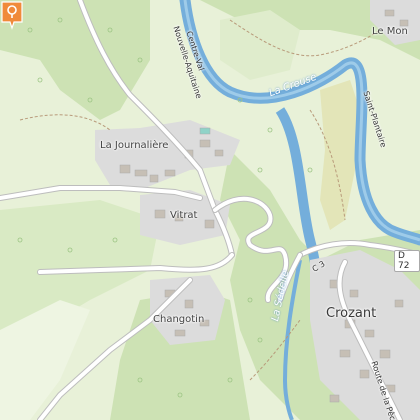  Describe the element at coordinates (179, 319) in the screenshot. I see `place-label-changotin: Changotin` at that location.